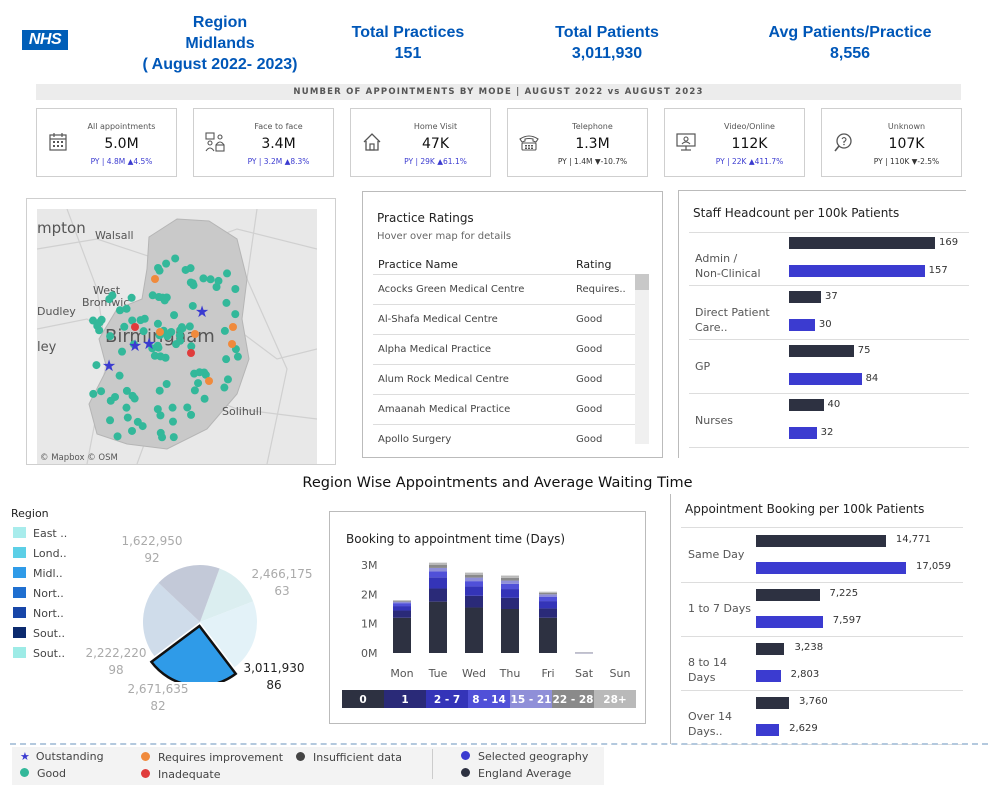 This screenshot has width=995, height=790. Describe the element at coordinates (508, 409) in the screenshot. I see `table-row: Amaanah Medical Practice Good` at that location.